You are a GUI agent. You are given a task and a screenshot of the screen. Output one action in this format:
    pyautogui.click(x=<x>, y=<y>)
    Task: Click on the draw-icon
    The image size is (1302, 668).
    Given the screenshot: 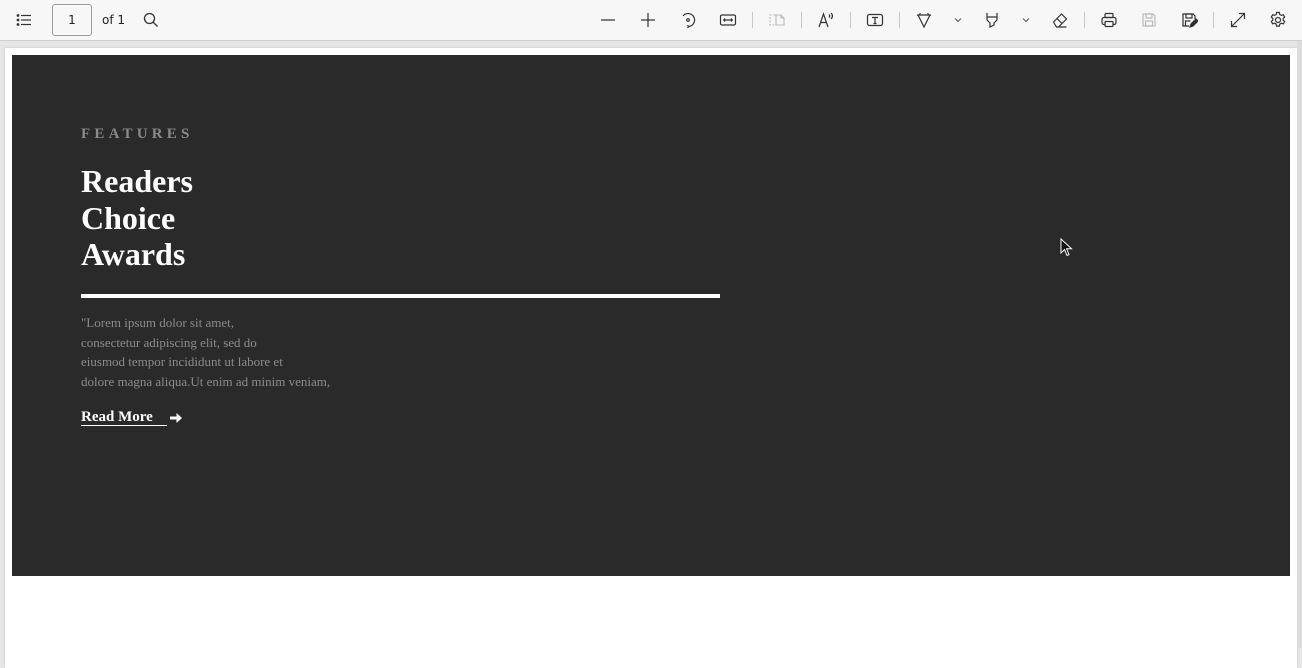 What is the action you would take?
    pyautogui.click(x=924, y=21)
    